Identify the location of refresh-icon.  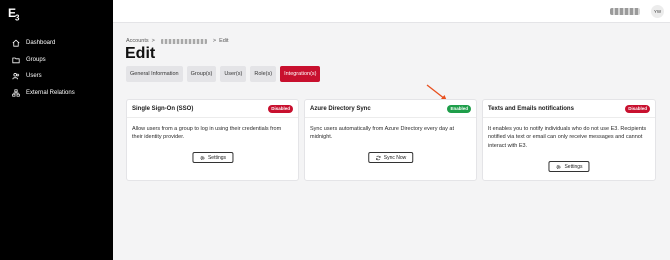
(377, 157).